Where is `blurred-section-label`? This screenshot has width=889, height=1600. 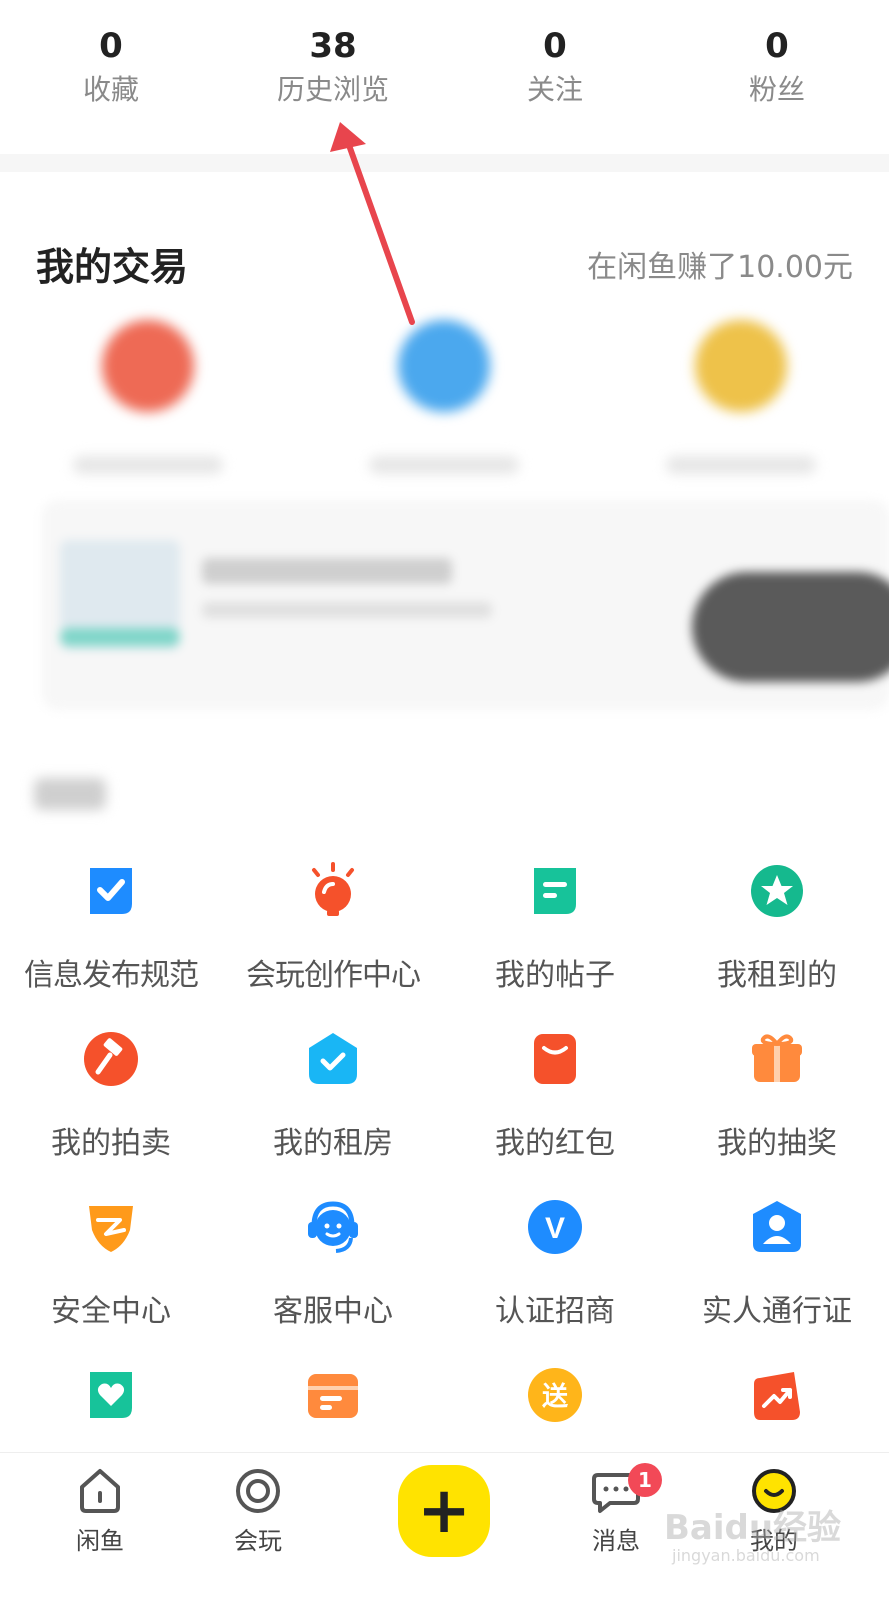
blurred-section-label is located at coordinates (70, 794).